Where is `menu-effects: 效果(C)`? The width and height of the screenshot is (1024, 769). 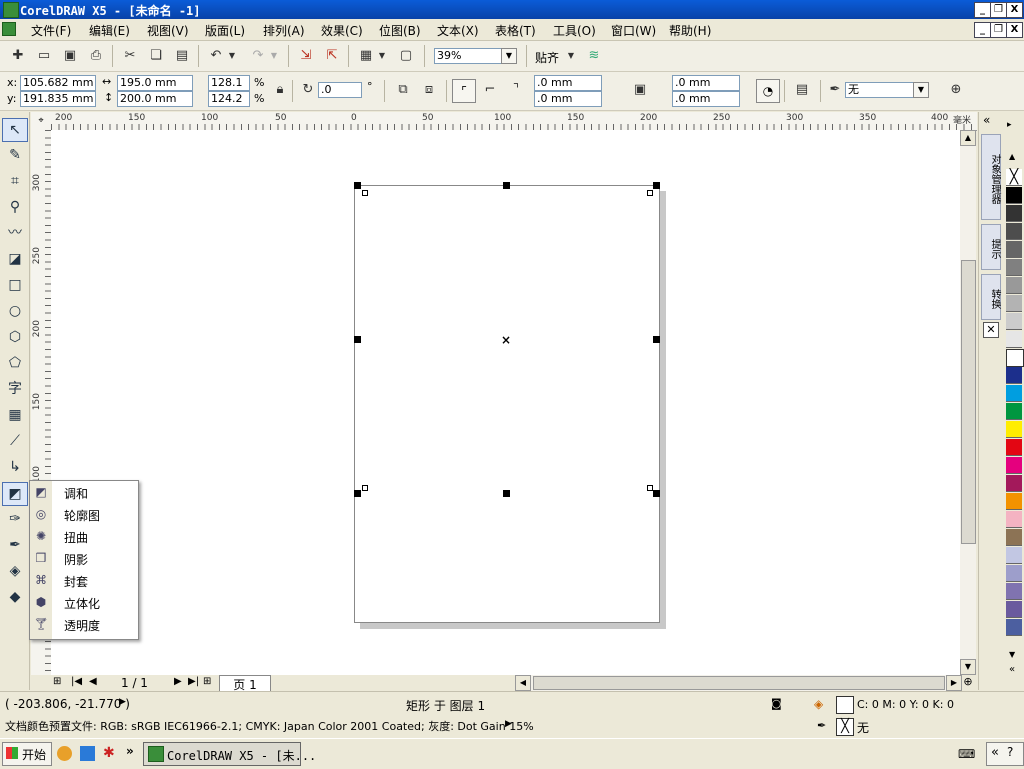 menu-effects: 效果(C) is located at coordinates (342, 30).